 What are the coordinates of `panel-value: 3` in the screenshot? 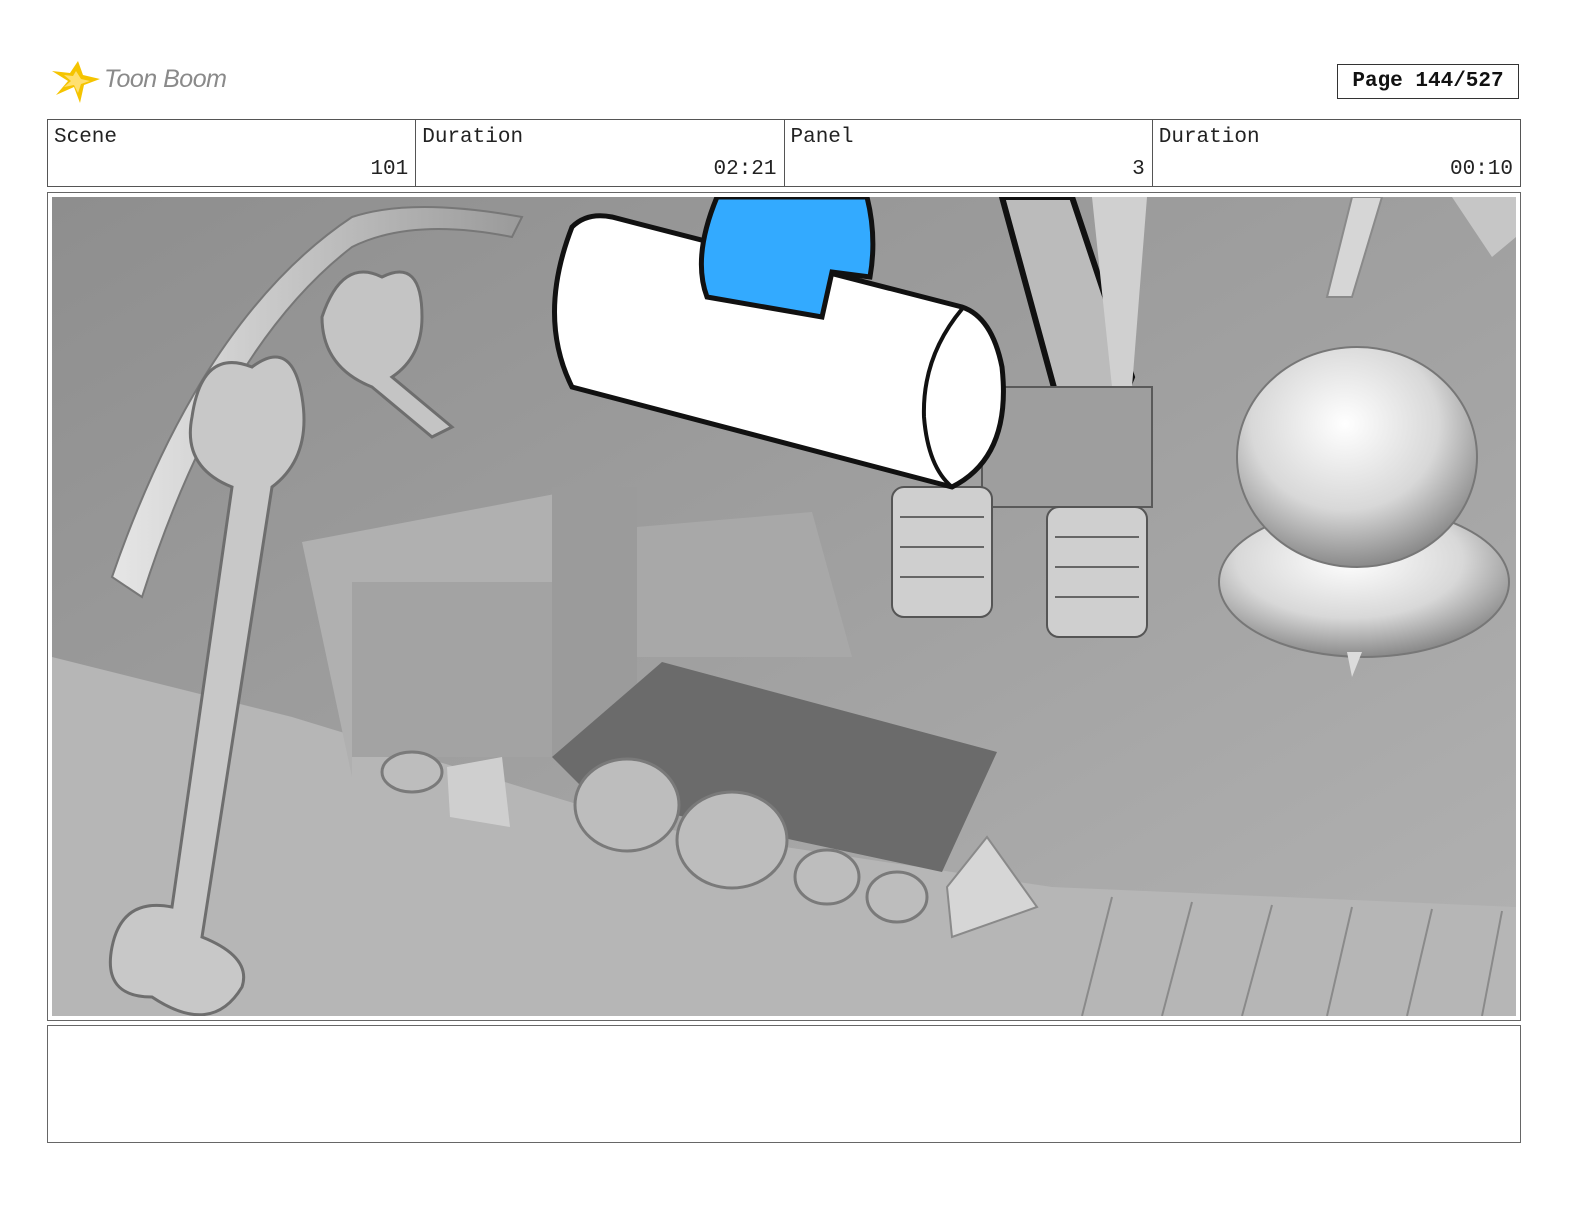 It's located at (1138, 169).